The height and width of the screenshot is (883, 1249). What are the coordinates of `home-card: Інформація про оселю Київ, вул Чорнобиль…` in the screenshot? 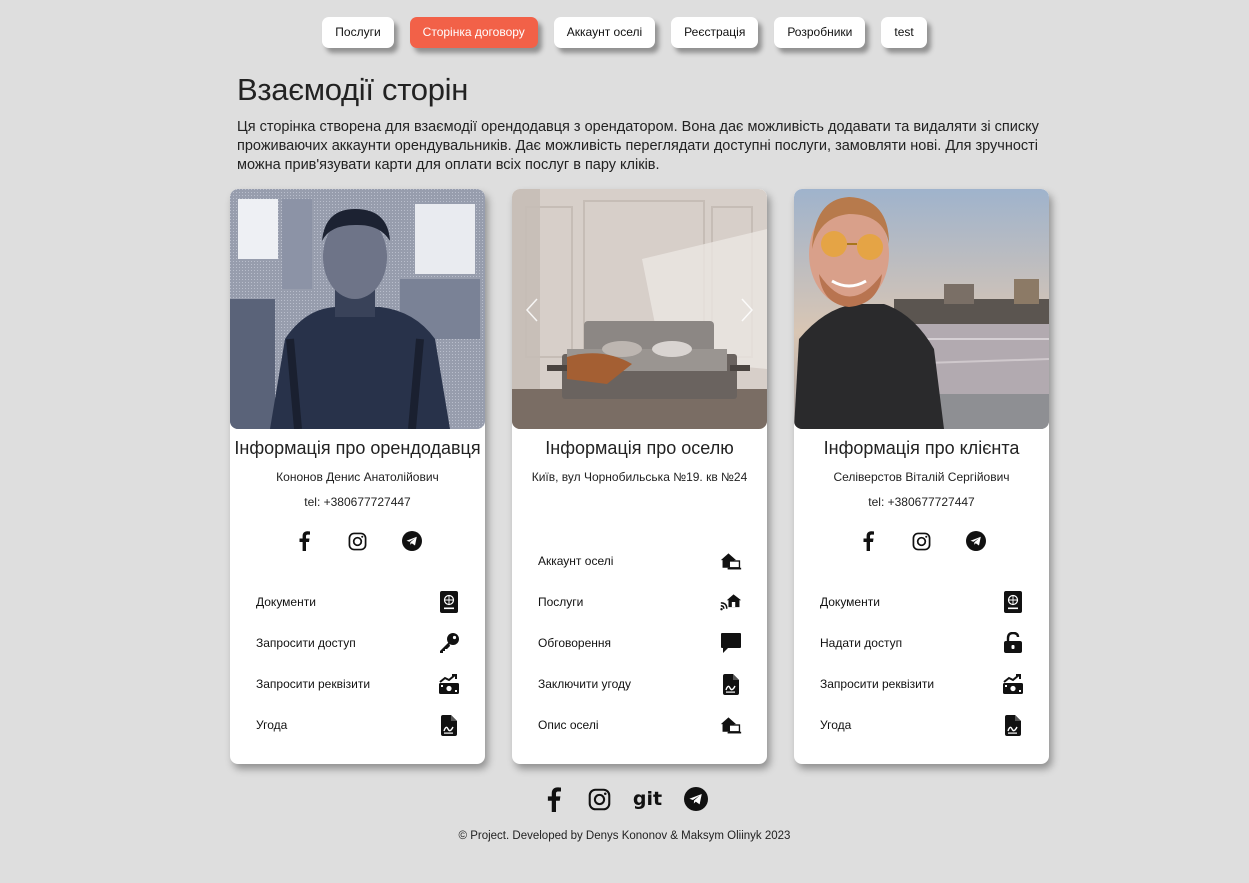 It's located at (639, 476).